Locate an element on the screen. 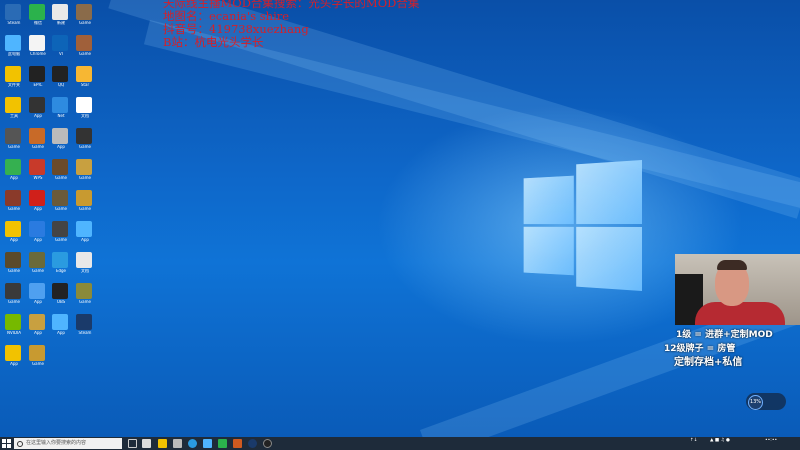 This screenshot has height=450, width=800. taskbar-search-input: 在这里输入你要搜索的内容 is located at coordinates (68, 443).